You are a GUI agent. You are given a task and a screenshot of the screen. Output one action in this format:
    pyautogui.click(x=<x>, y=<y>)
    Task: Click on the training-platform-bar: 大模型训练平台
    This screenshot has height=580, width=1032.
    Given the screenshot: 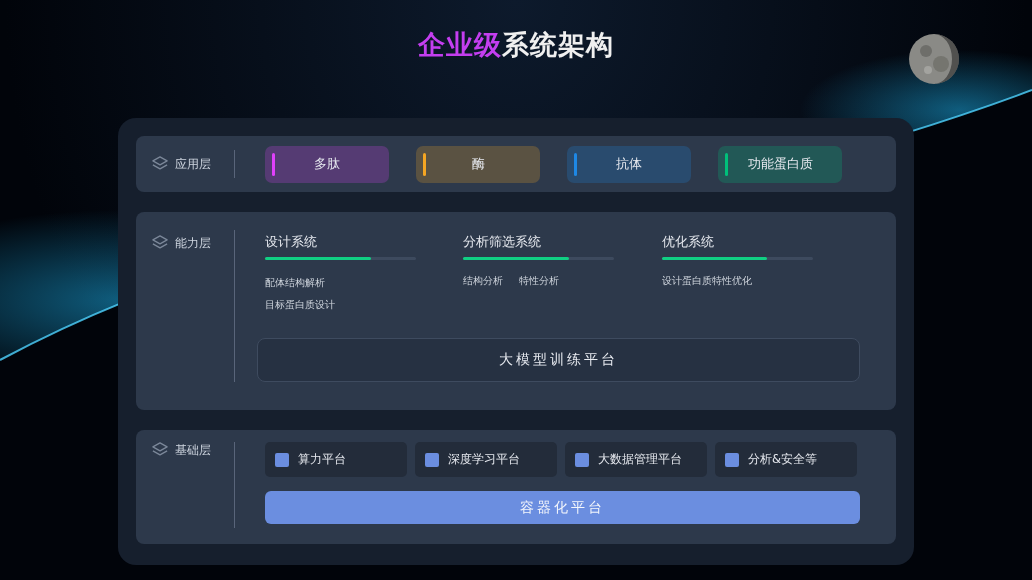 What is the action you would take?
    pyautogui.click(x=558, y=360)
    